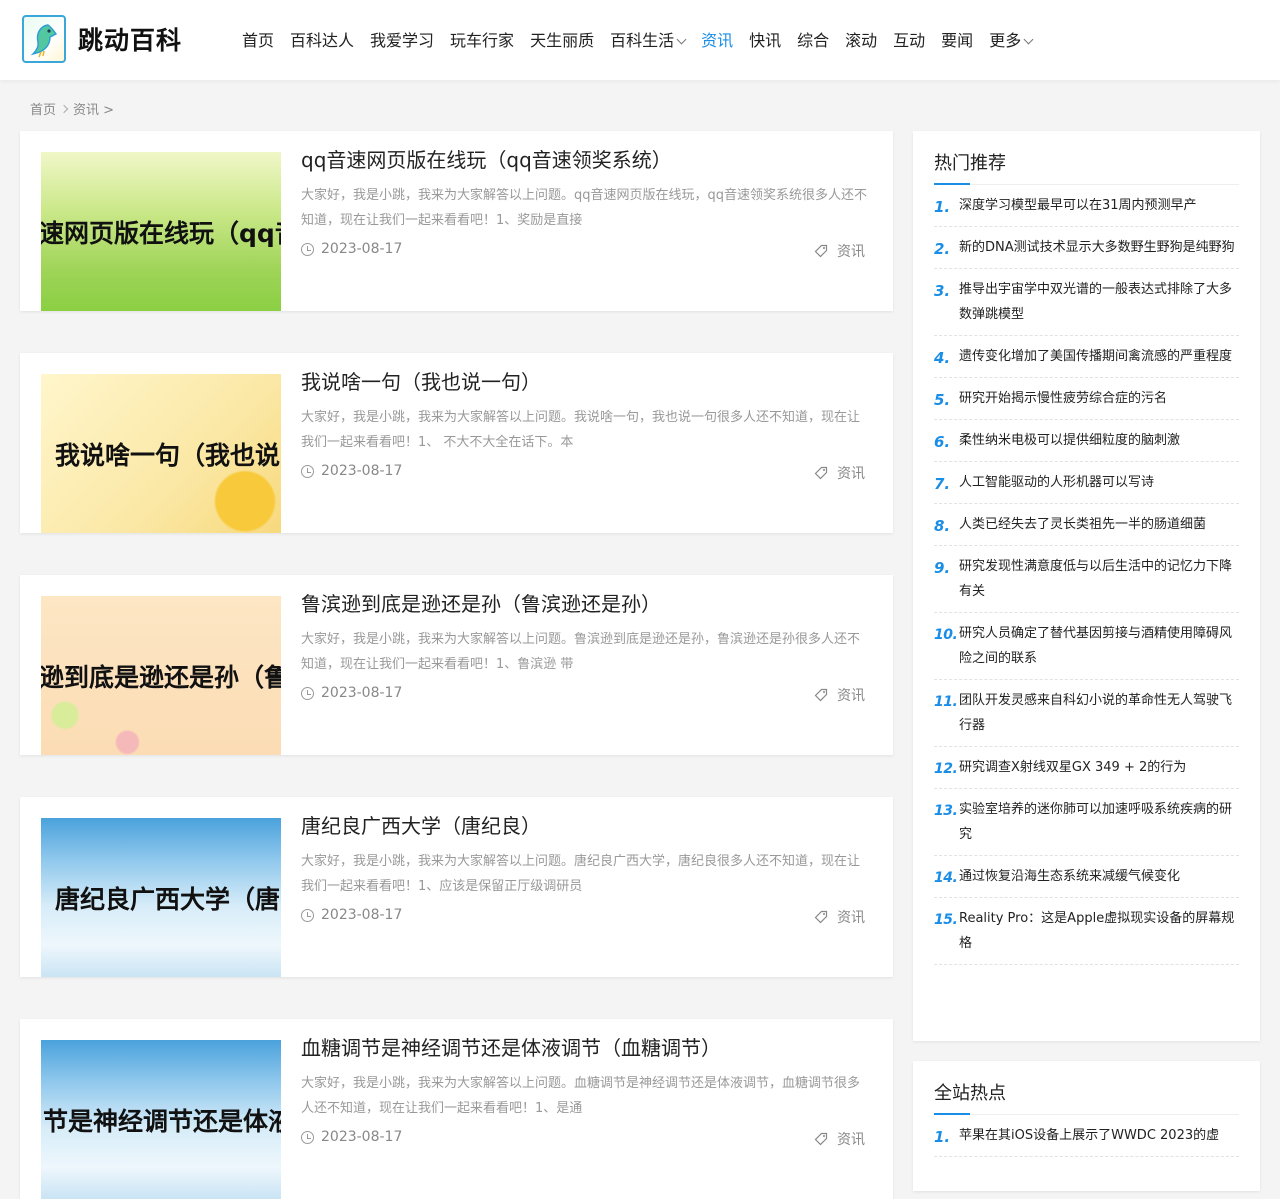 This screenshot has width=1280, height=1199. I want to click on thumbnail-caption: 逊到底是逊还是孙（鲁, so click(161, 677).